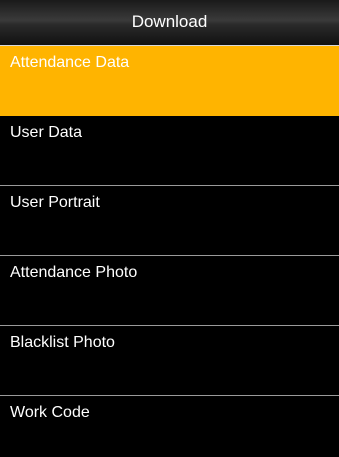 The height and width of the screenshot is (457, 339). I want to click on menu-item-label: User Data, so click(46, 132).